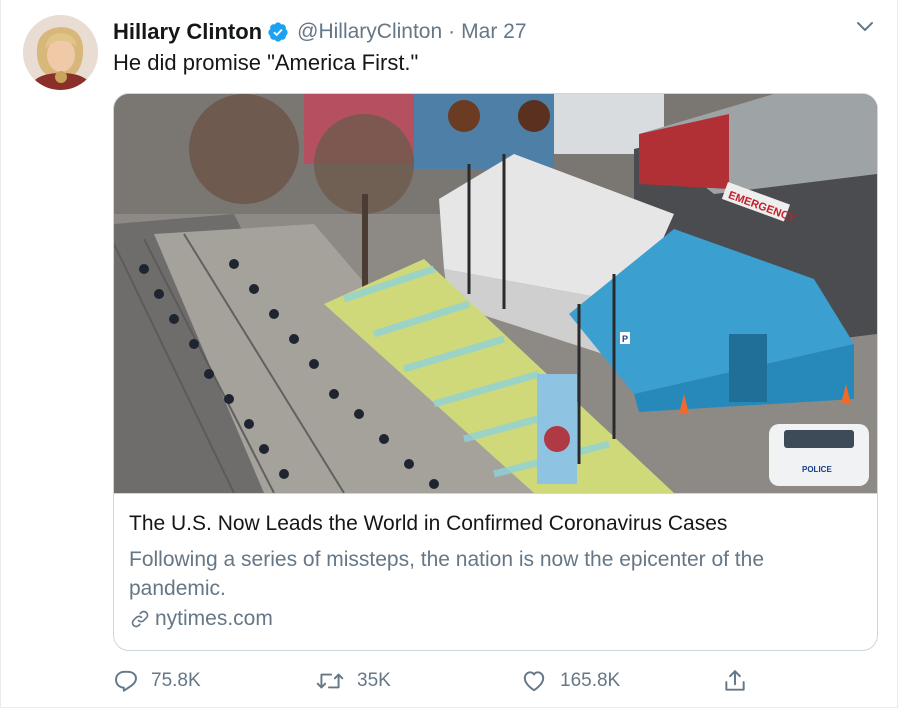 Image resolution: width=898 pixels, height=709 pixels. I want to click on card-domain-text: nytimes.com, so click(214, 618).